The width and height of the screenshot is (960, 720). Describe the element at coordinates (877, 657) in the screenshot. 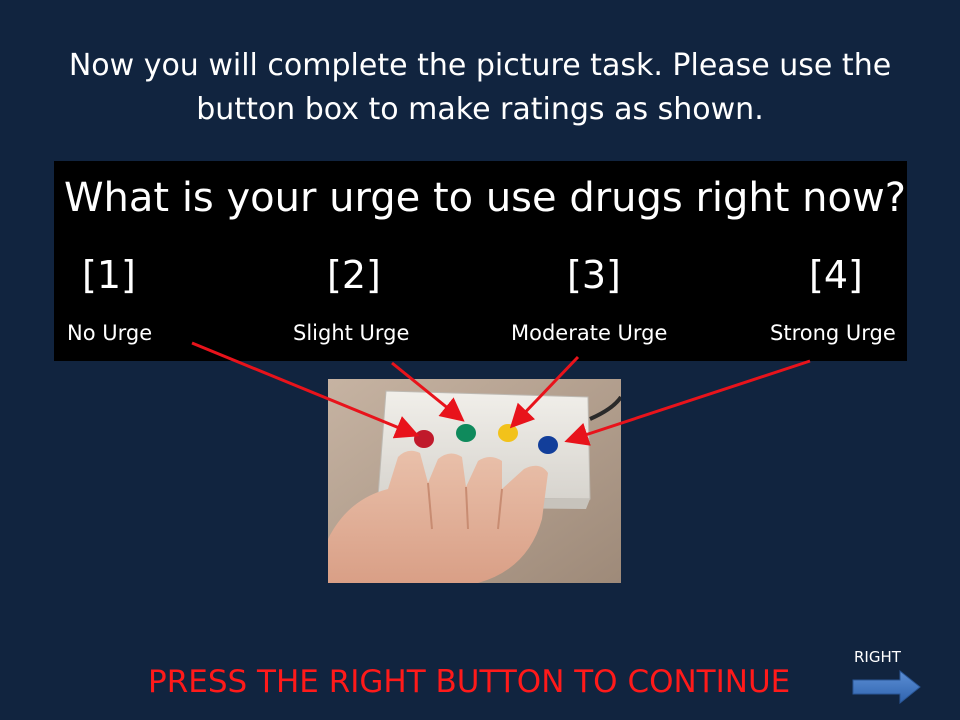

I see `right-label: RIGHT` at that location.